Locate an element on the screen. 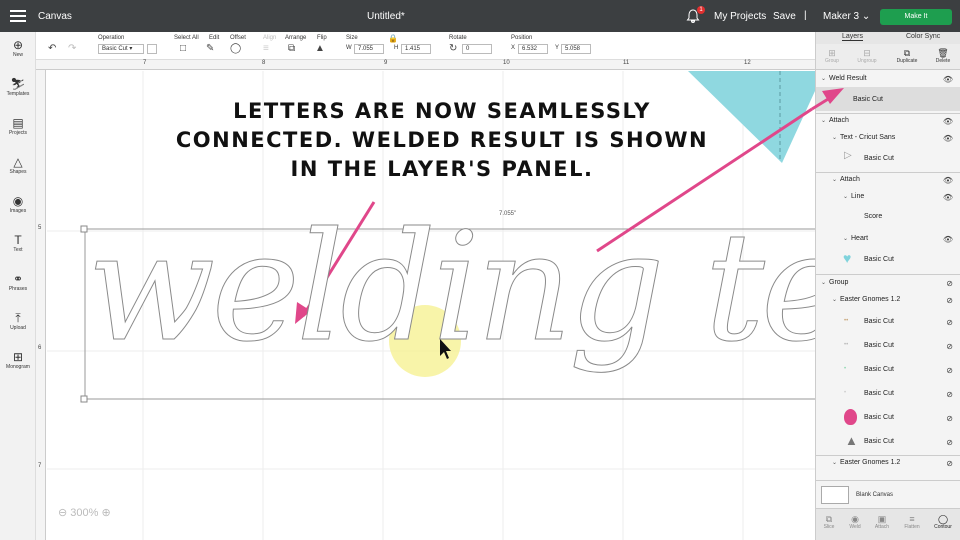  sidebar-item-projects: ▤ Projects is located at coordinates (18, 126).